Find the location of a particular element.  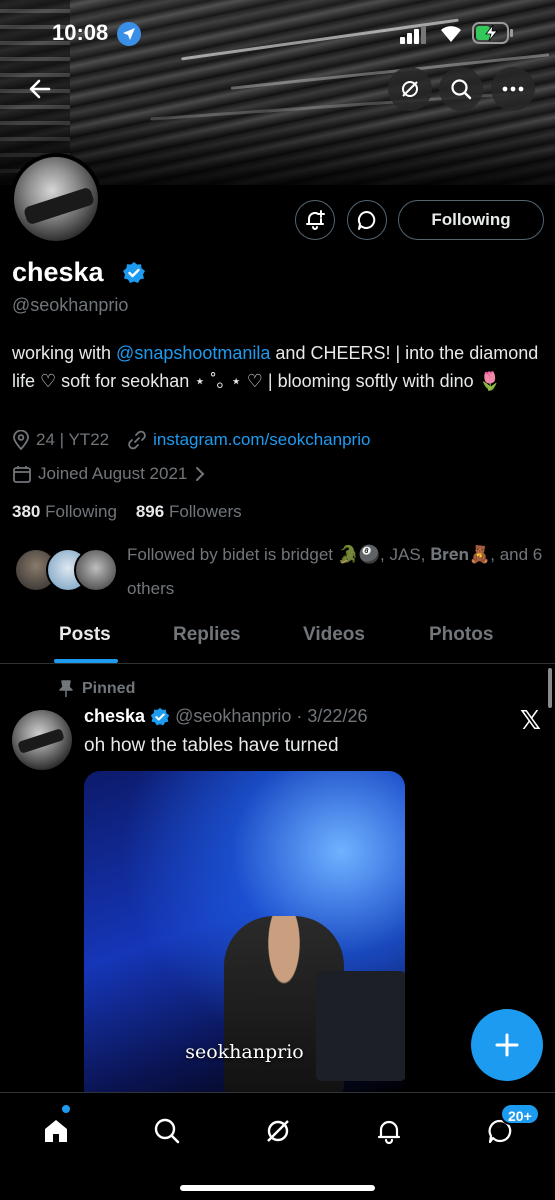

media-equipment is located at coordinates (360, 1026).